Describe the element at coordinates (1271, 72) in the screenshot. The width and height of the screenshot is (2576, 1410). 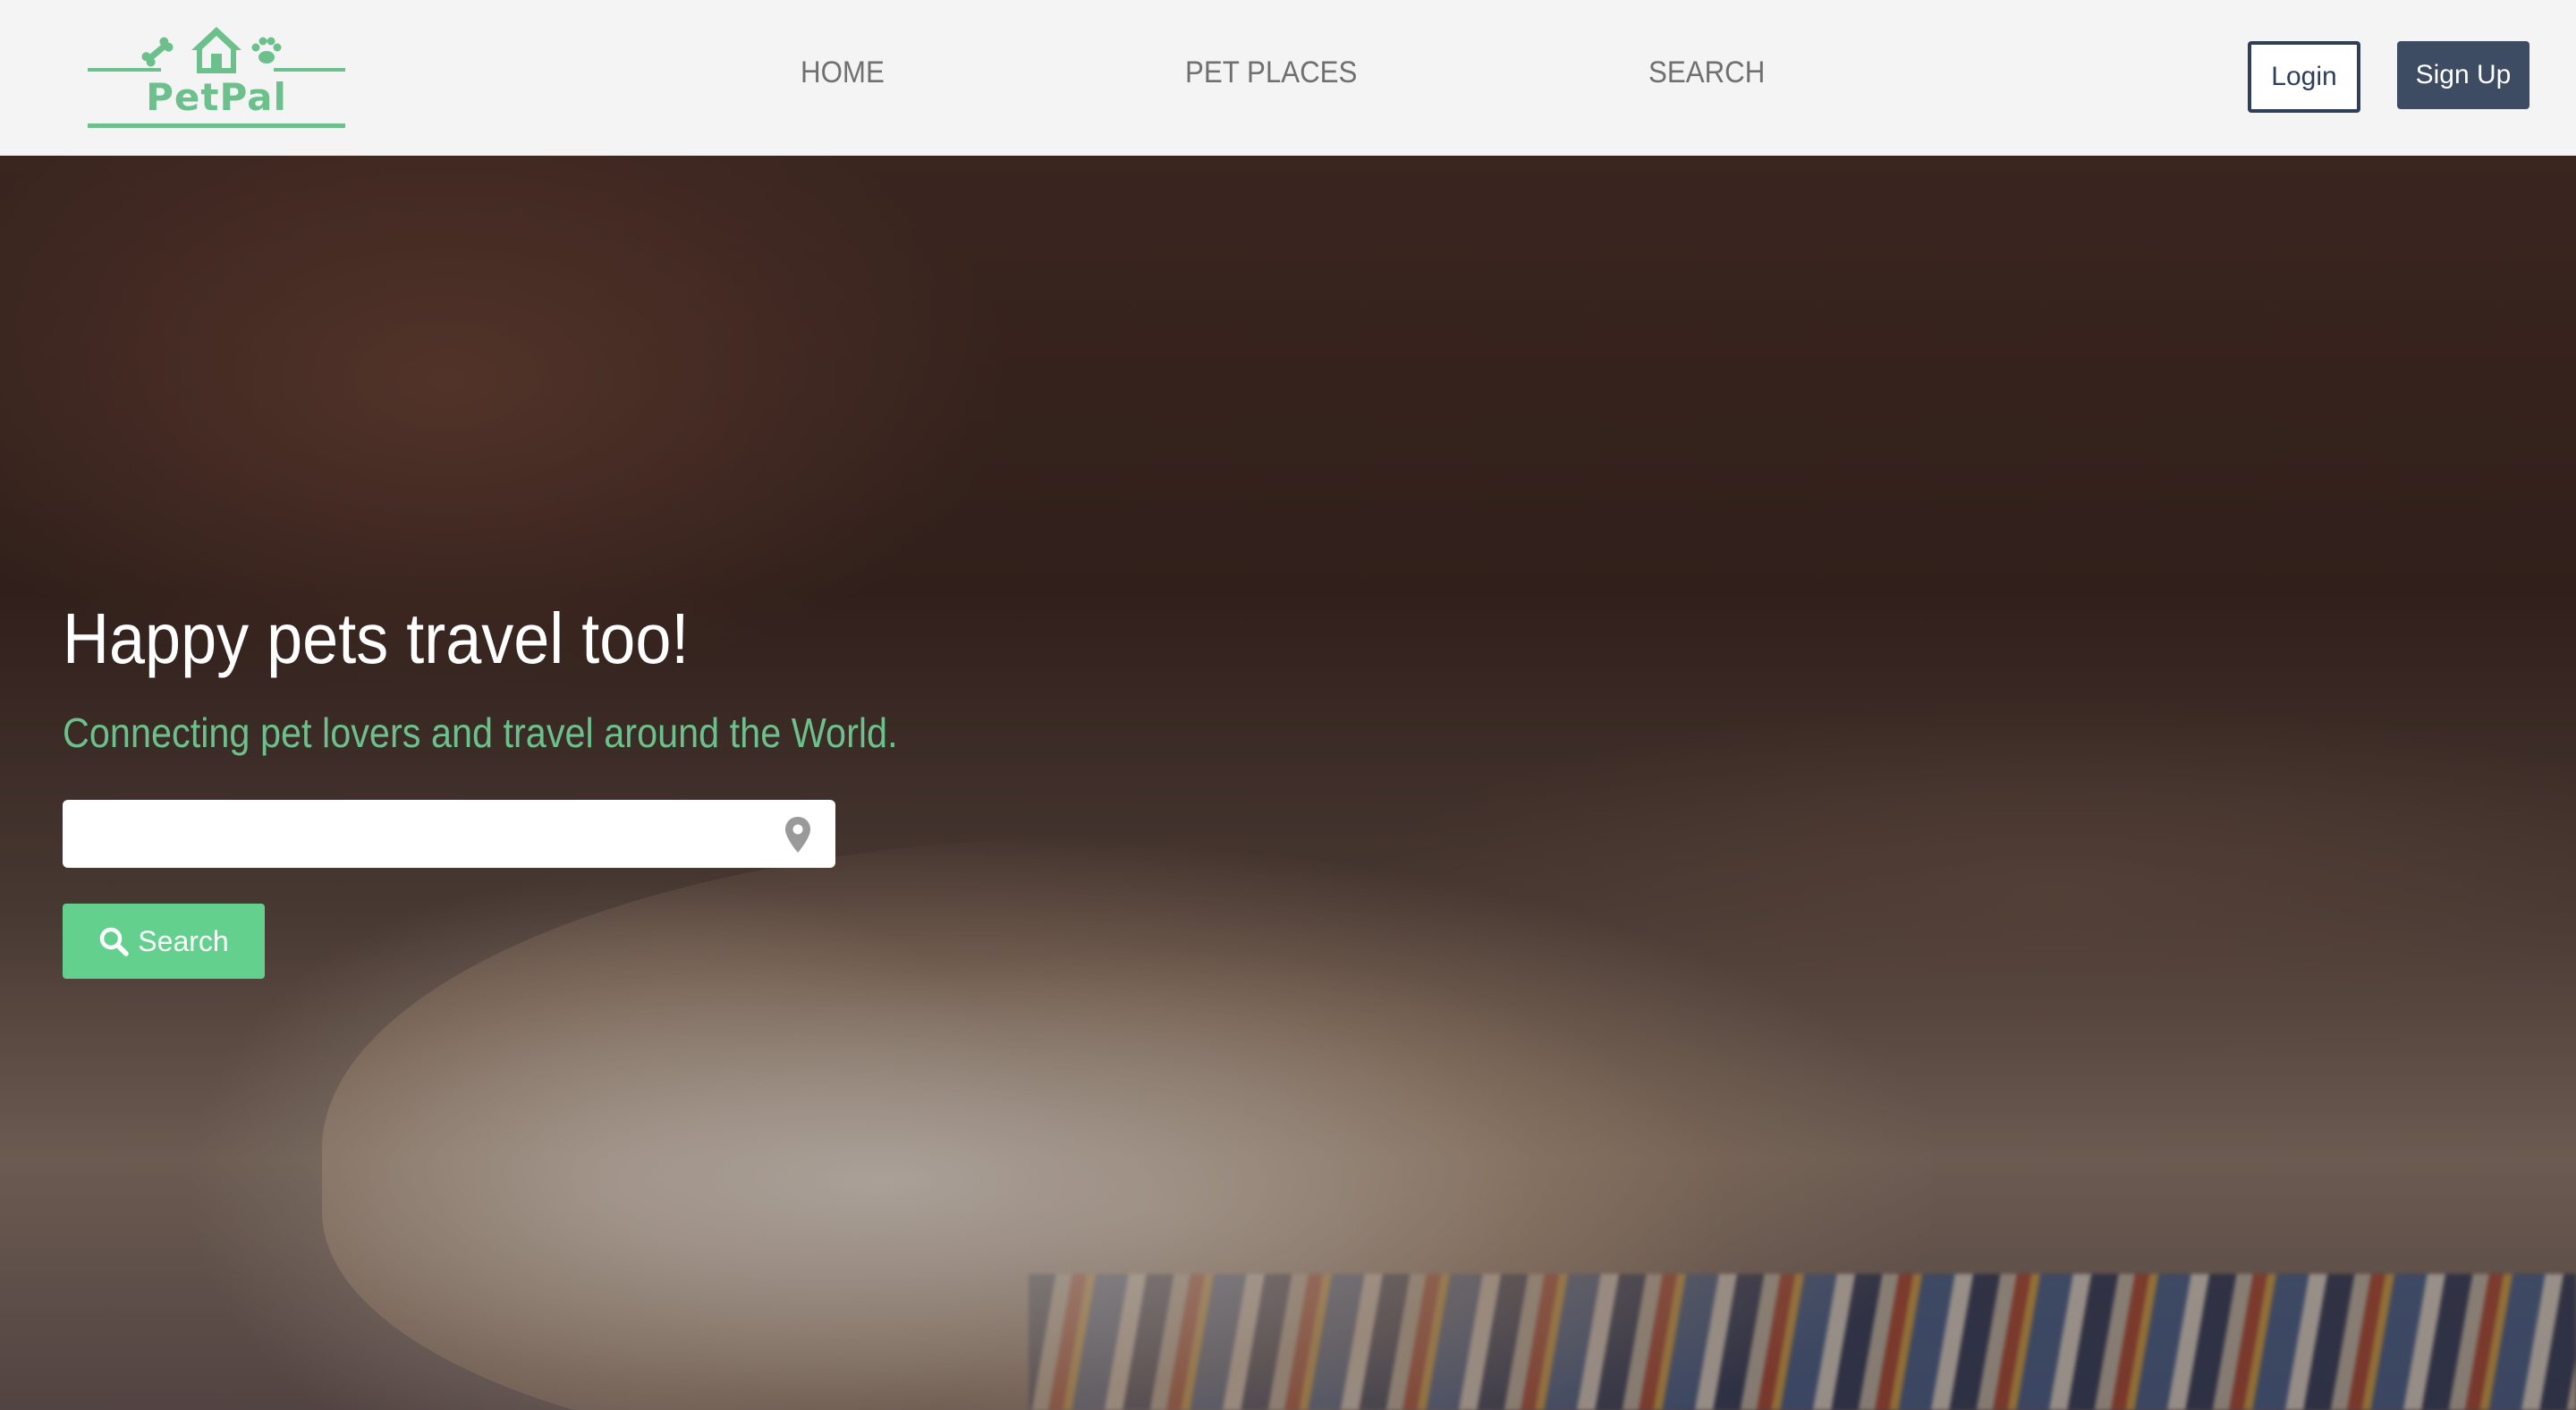
I see `nav-pet-places-link: PET PLACES` at that location.